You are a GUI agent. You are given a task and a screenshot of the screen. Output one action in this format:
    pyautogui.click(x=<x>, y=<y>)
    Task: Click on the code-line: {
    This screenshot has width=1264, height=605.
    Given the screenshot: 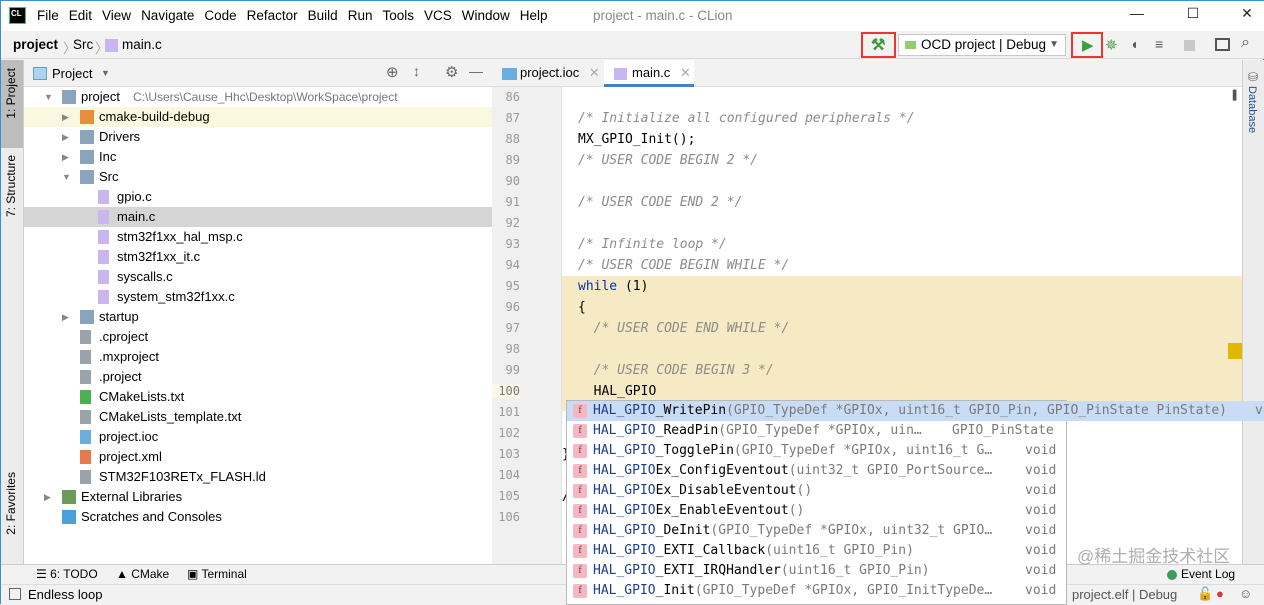 What is the action you would take?
    pyautogui.click(x=582, y=307)
    